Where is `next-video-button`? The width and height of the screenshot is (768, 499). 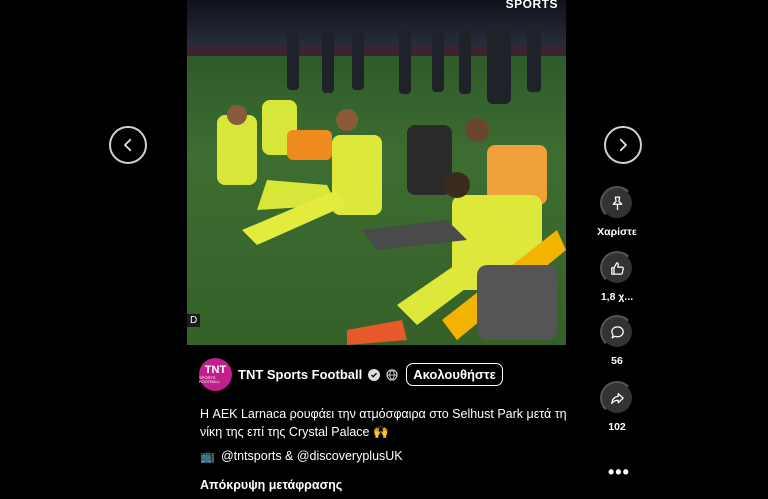 next-video-button is located at coordinates (623, 145).